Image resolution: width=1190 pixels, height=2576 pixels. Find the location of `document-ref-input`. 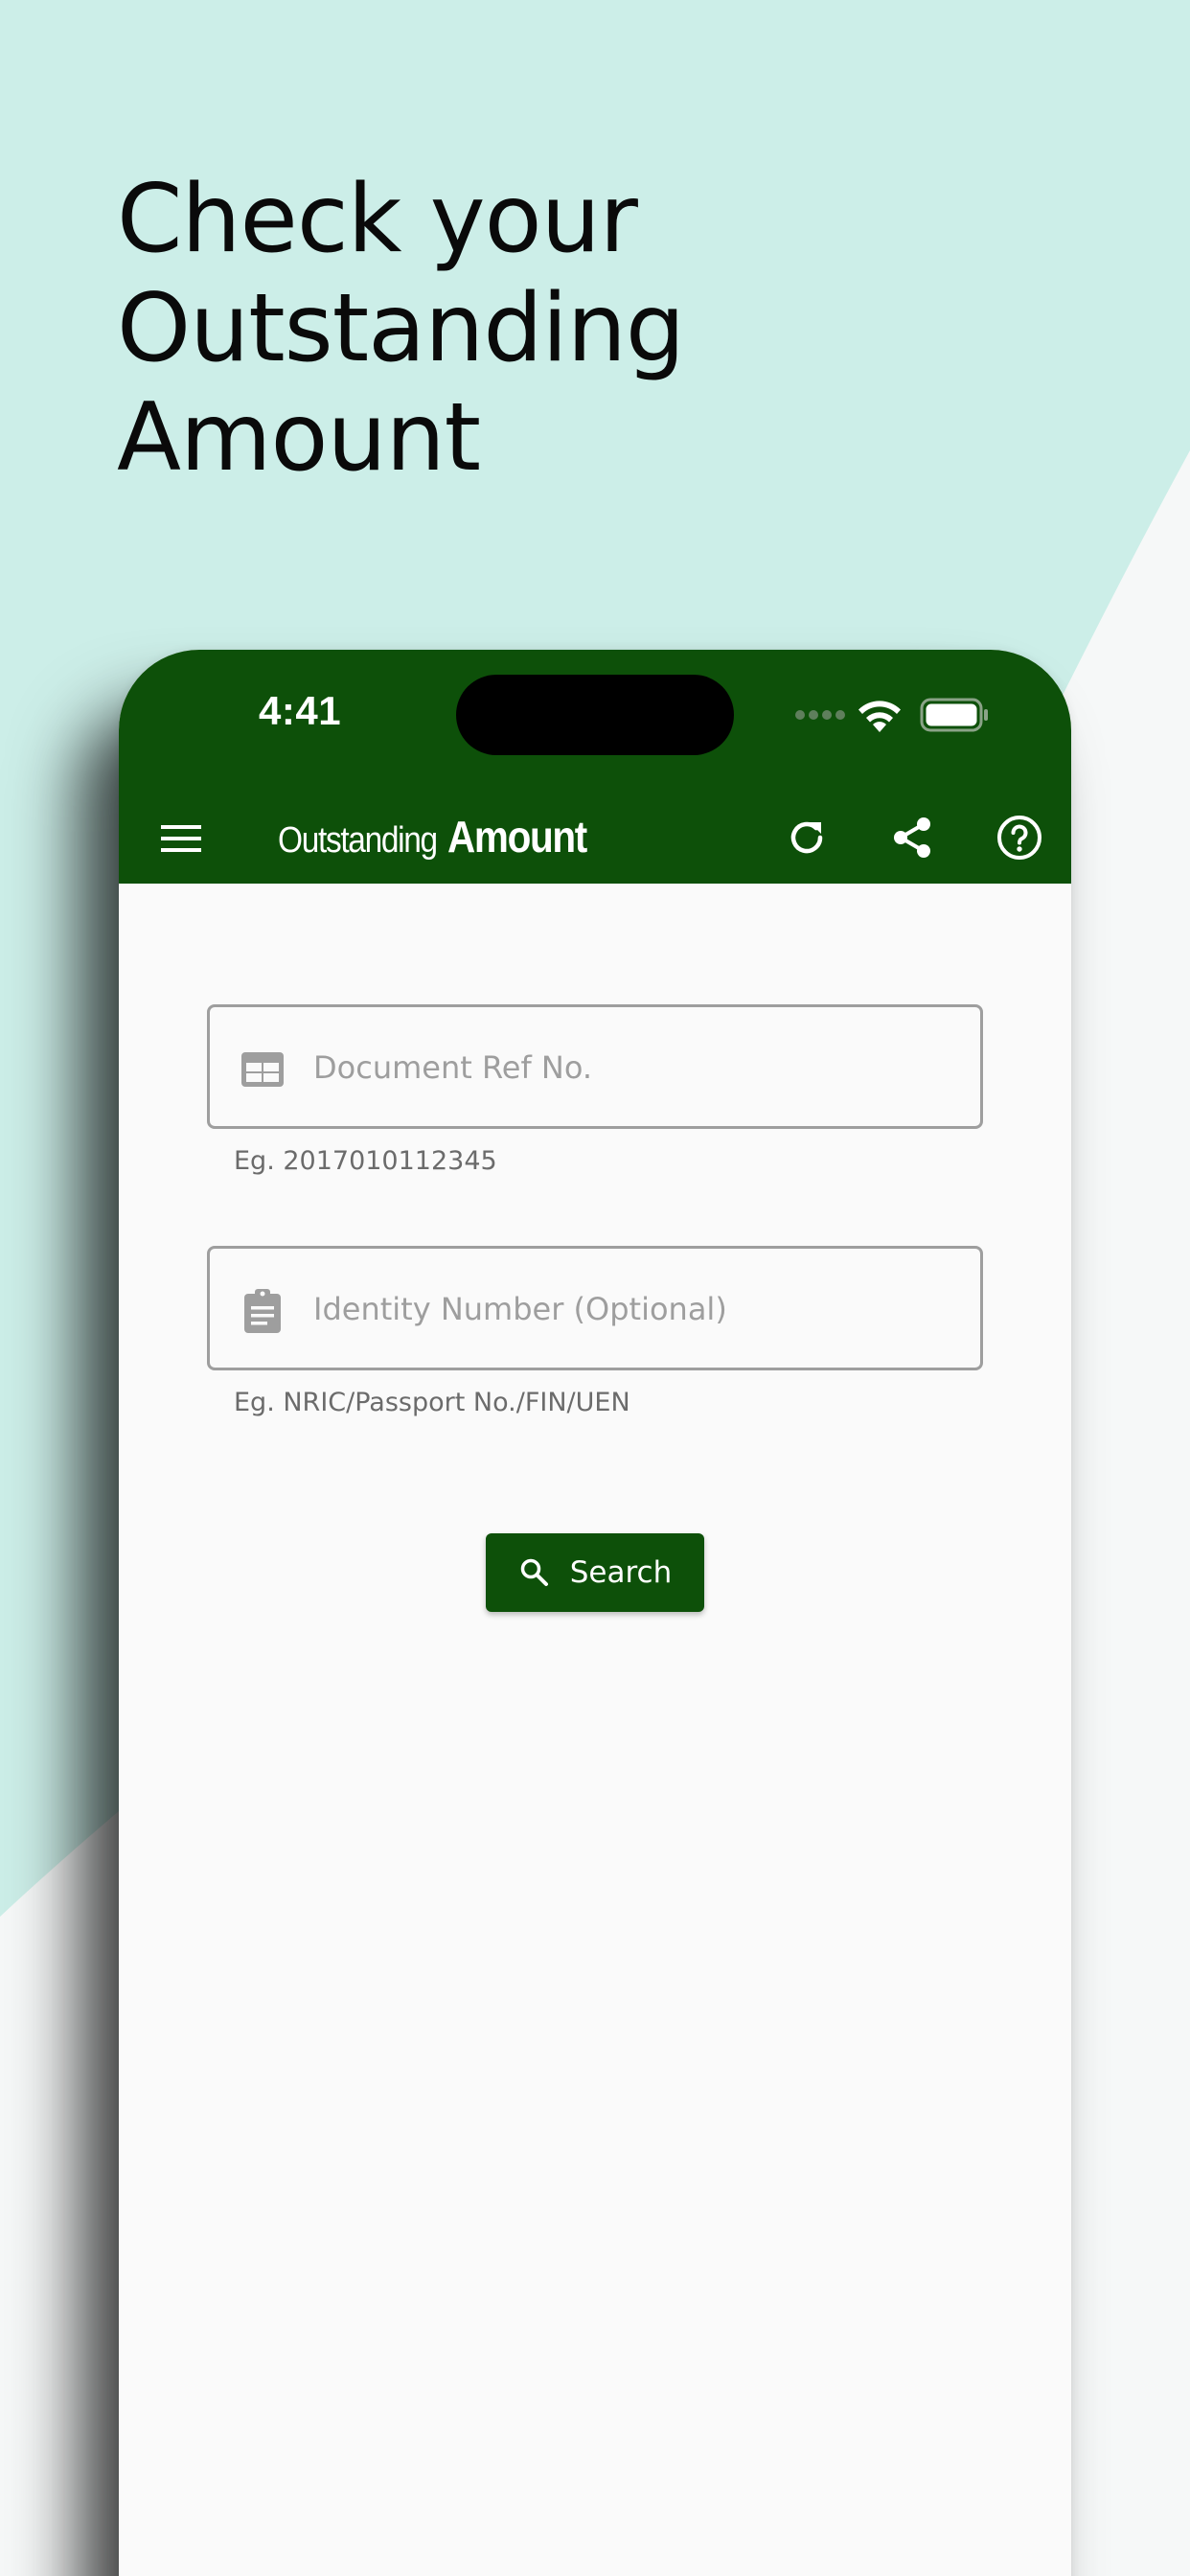

document-ref-input is located at coordinates (639, 1067).